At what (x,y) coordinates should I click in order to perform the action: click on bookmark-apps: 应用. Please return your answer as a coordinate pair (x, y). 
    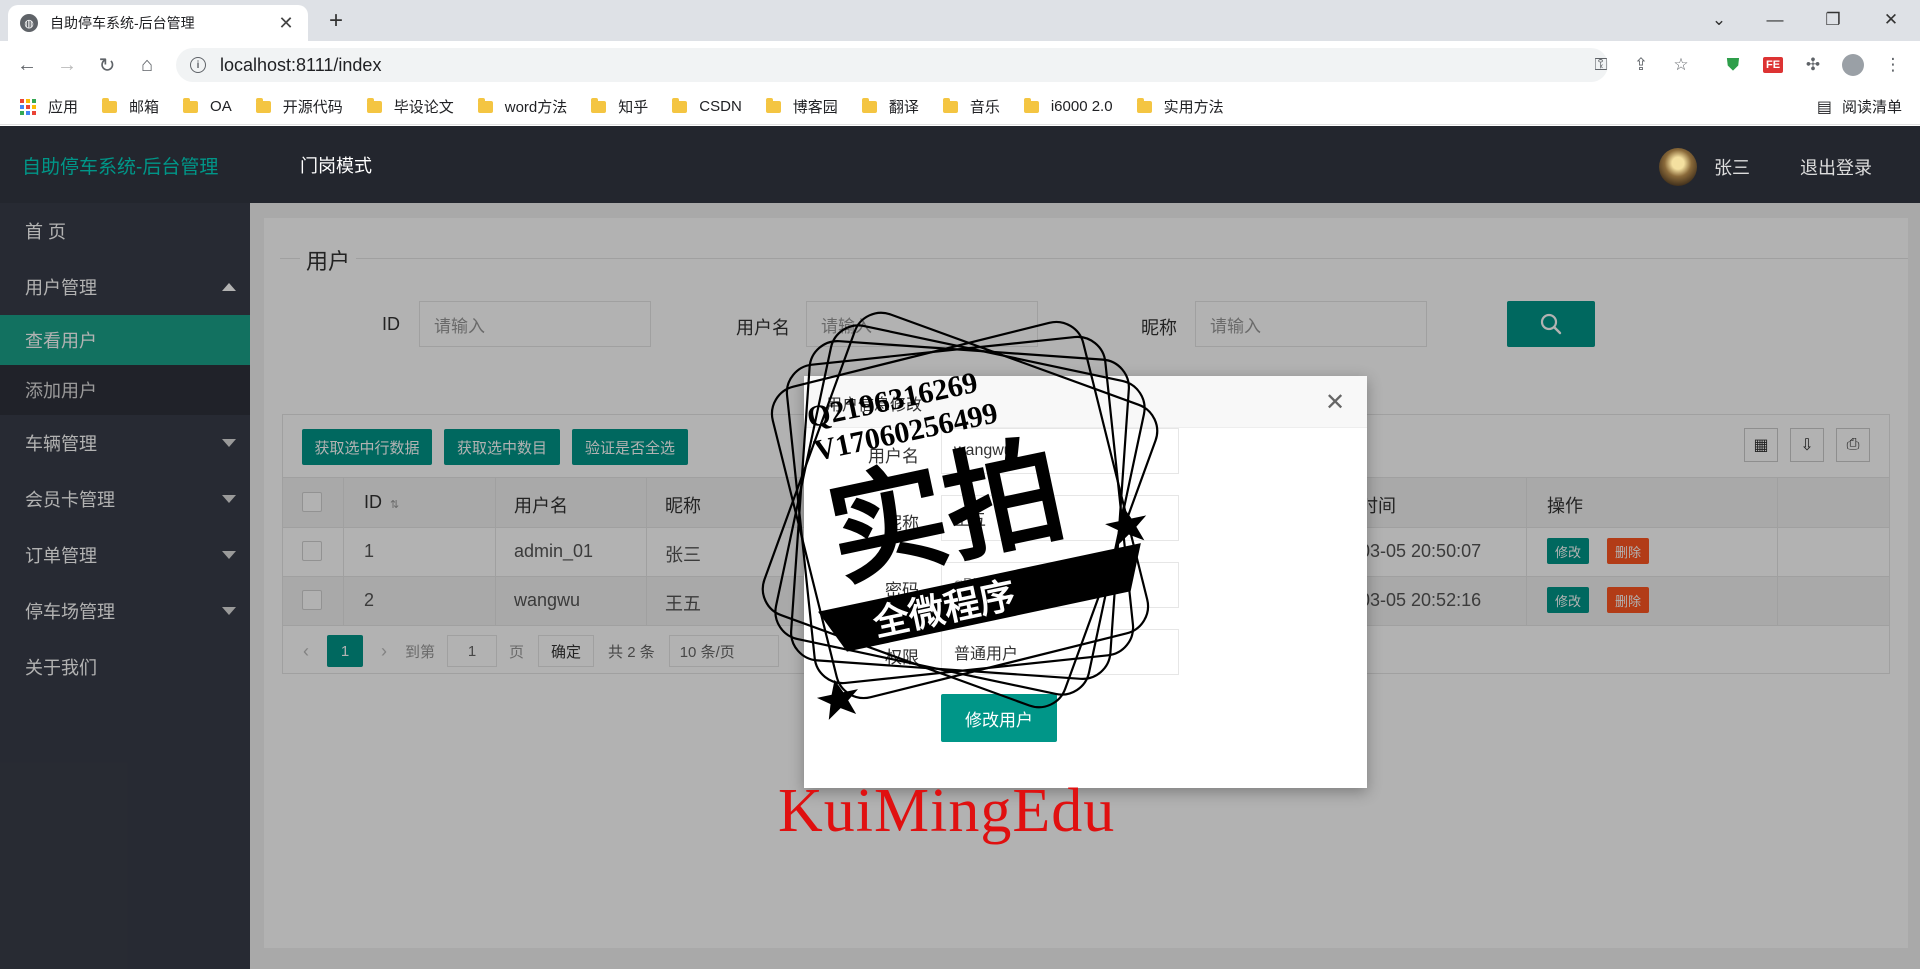
    Looking at the image, I should click on (49, 106).